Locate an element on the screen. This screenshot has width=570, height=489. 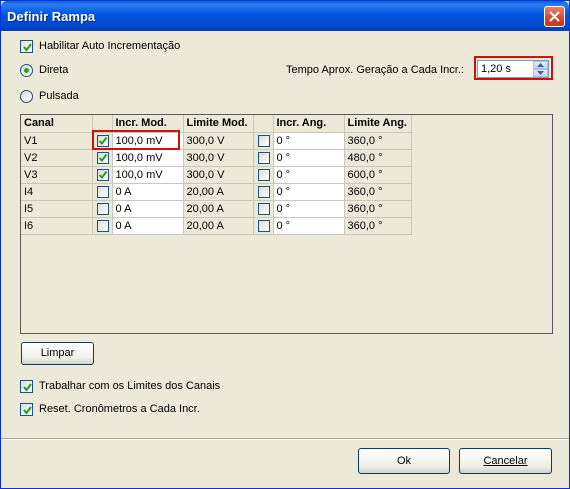
col-header-lim-ang: Limite Ang. is located at coordinates (378, 124).